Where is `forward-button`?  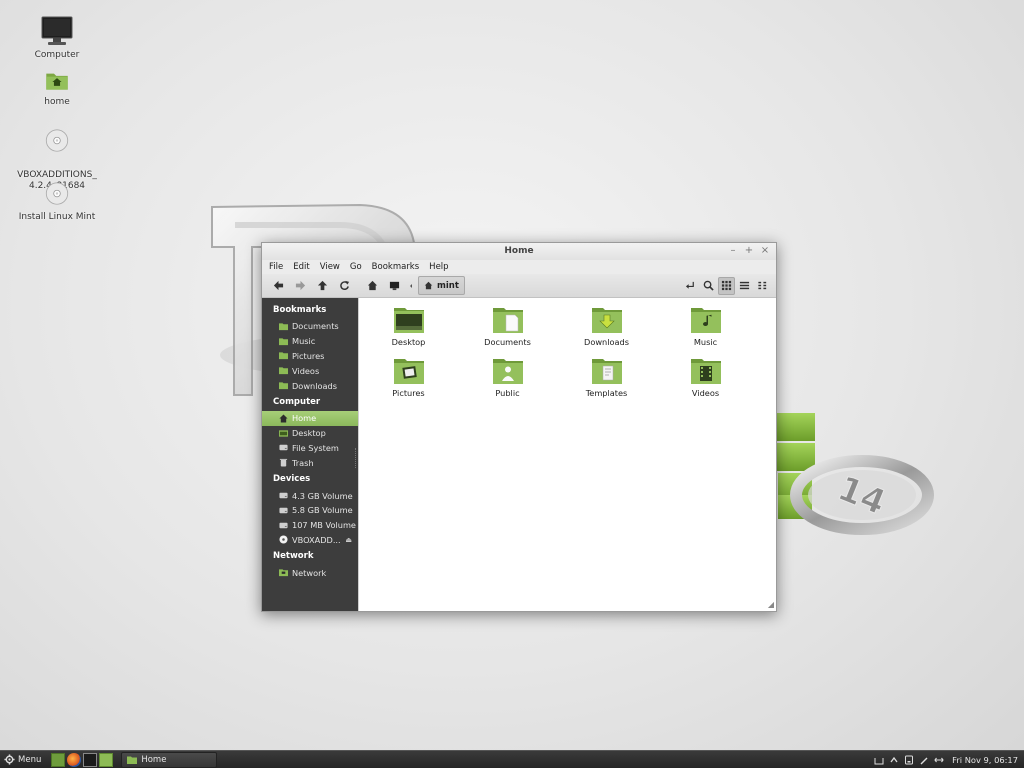
forward-button is located at coordinates (300, 286).